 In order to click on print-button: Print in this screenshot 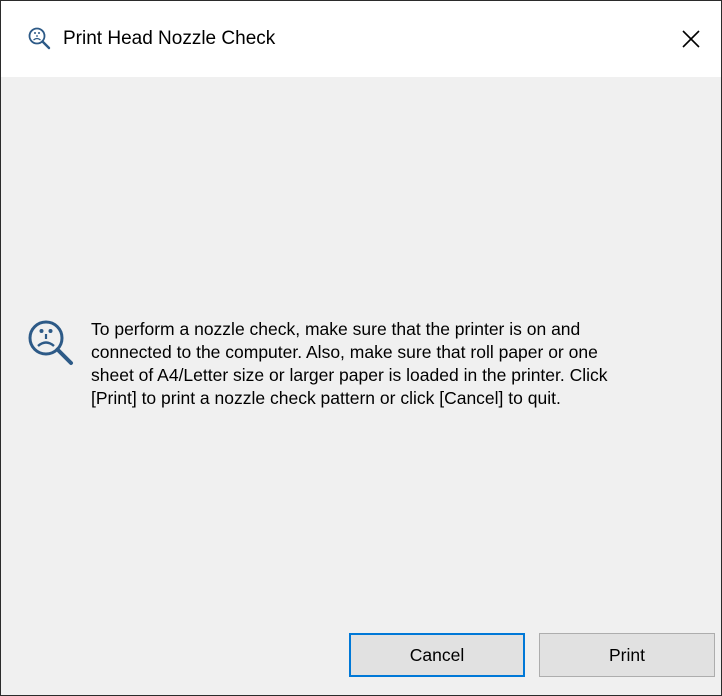, I will do `click(627, 655)`.